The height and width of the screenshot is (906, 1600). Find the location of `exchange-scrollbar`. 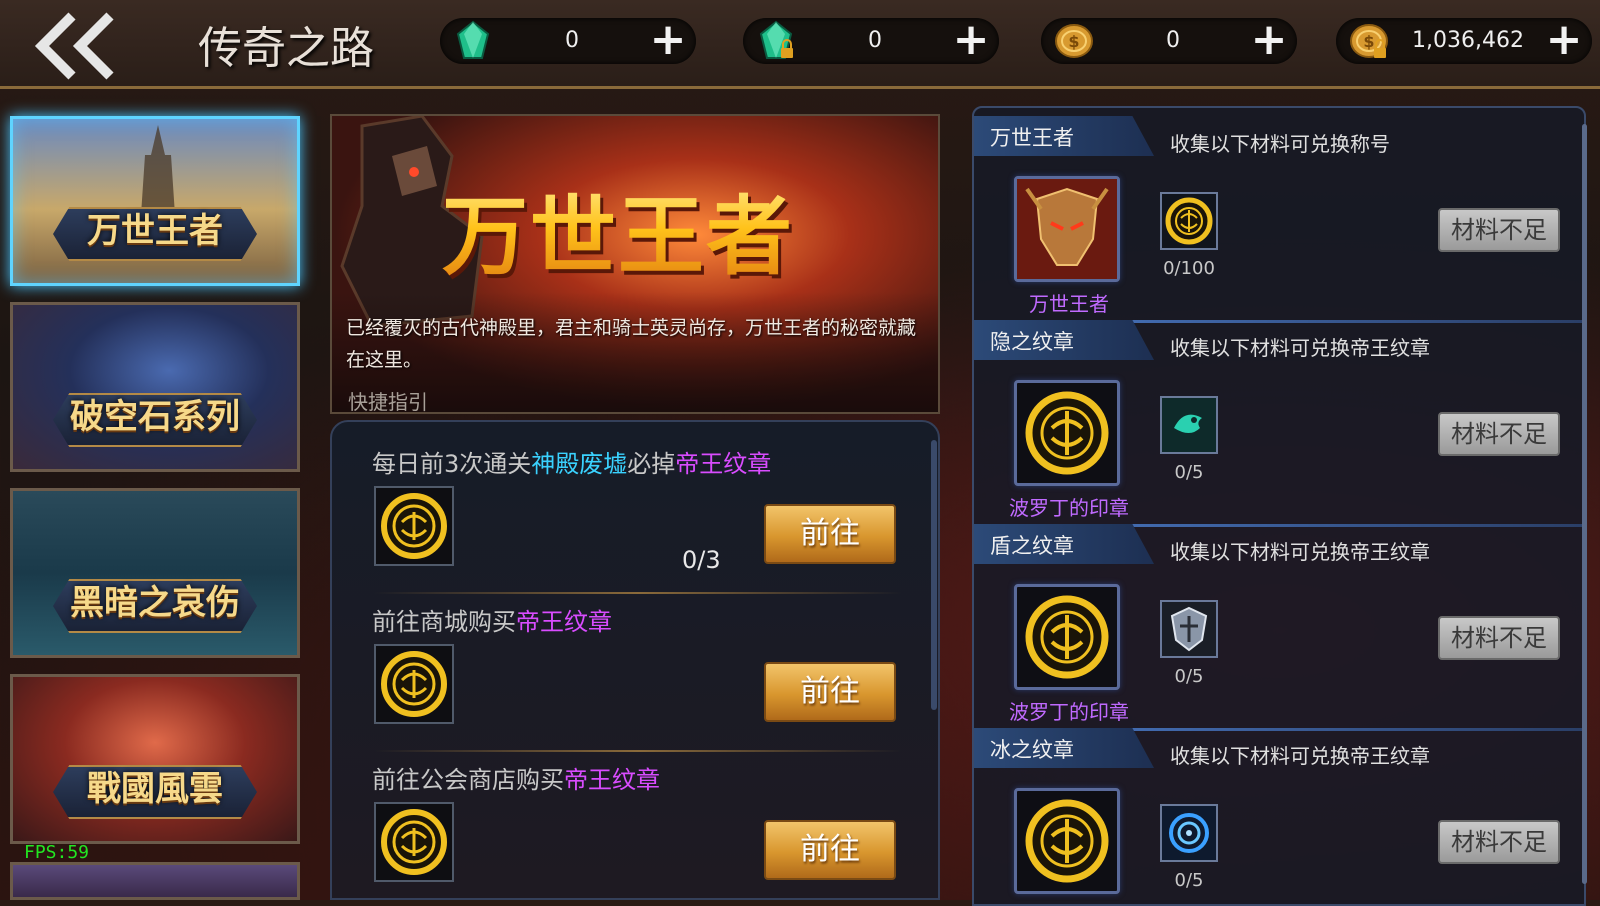

exchange-scrollbar is located at coordinates (1584, 504).